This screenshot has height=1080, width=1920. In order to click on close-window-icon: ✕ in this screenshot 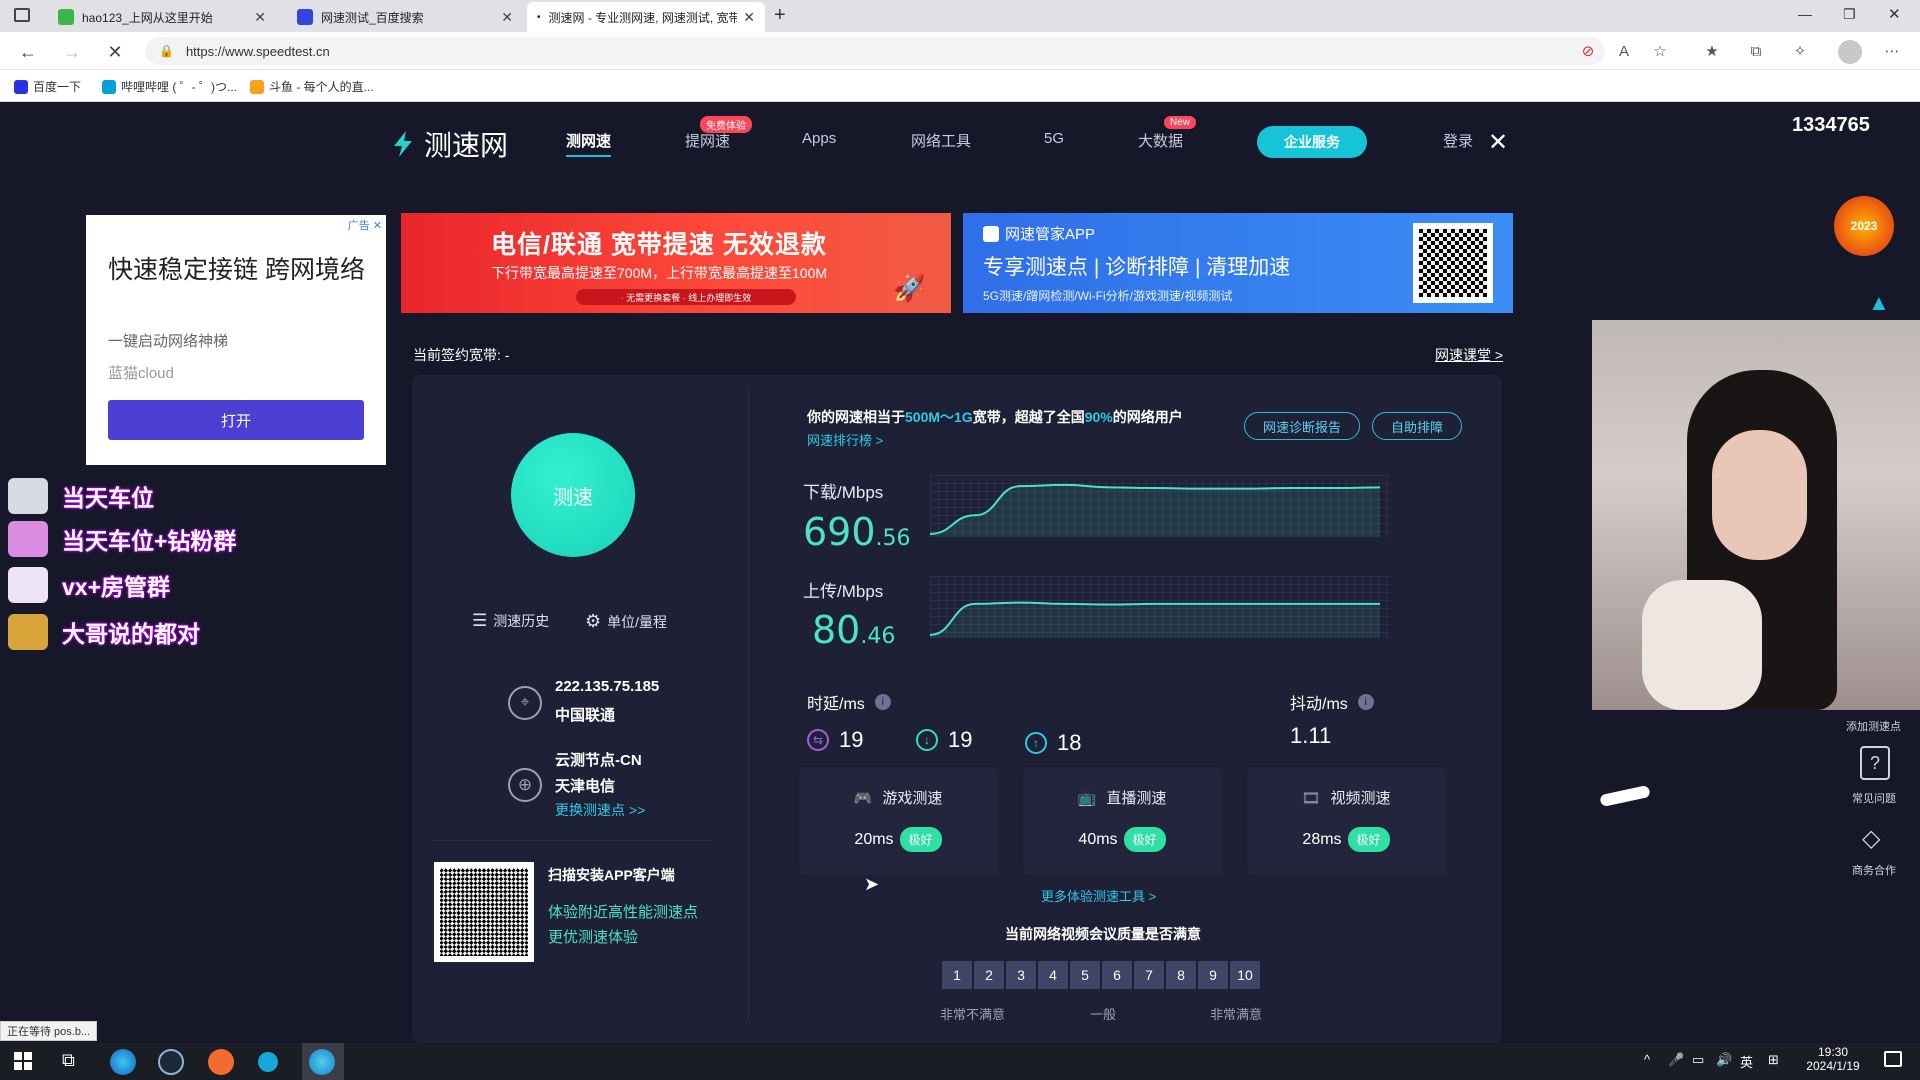, I will do `click(1894, 14)`.